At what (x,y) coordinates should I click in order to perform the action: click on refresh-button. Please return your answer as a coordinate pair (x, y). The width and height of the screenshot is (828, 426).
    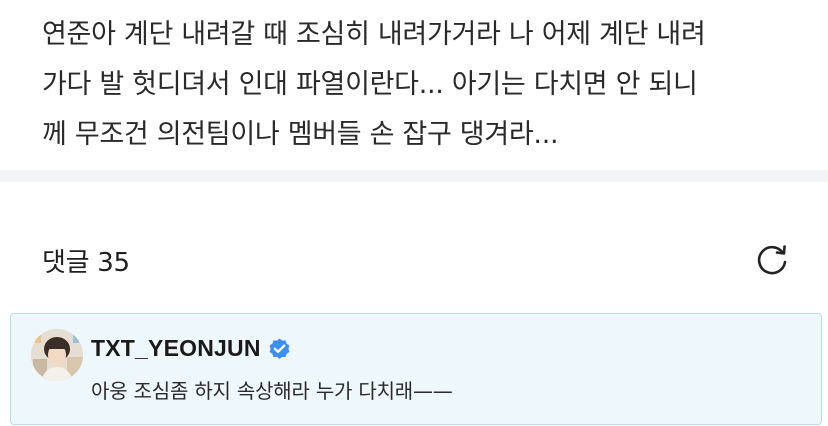
    Looking at the image, I should click on (772, 260).